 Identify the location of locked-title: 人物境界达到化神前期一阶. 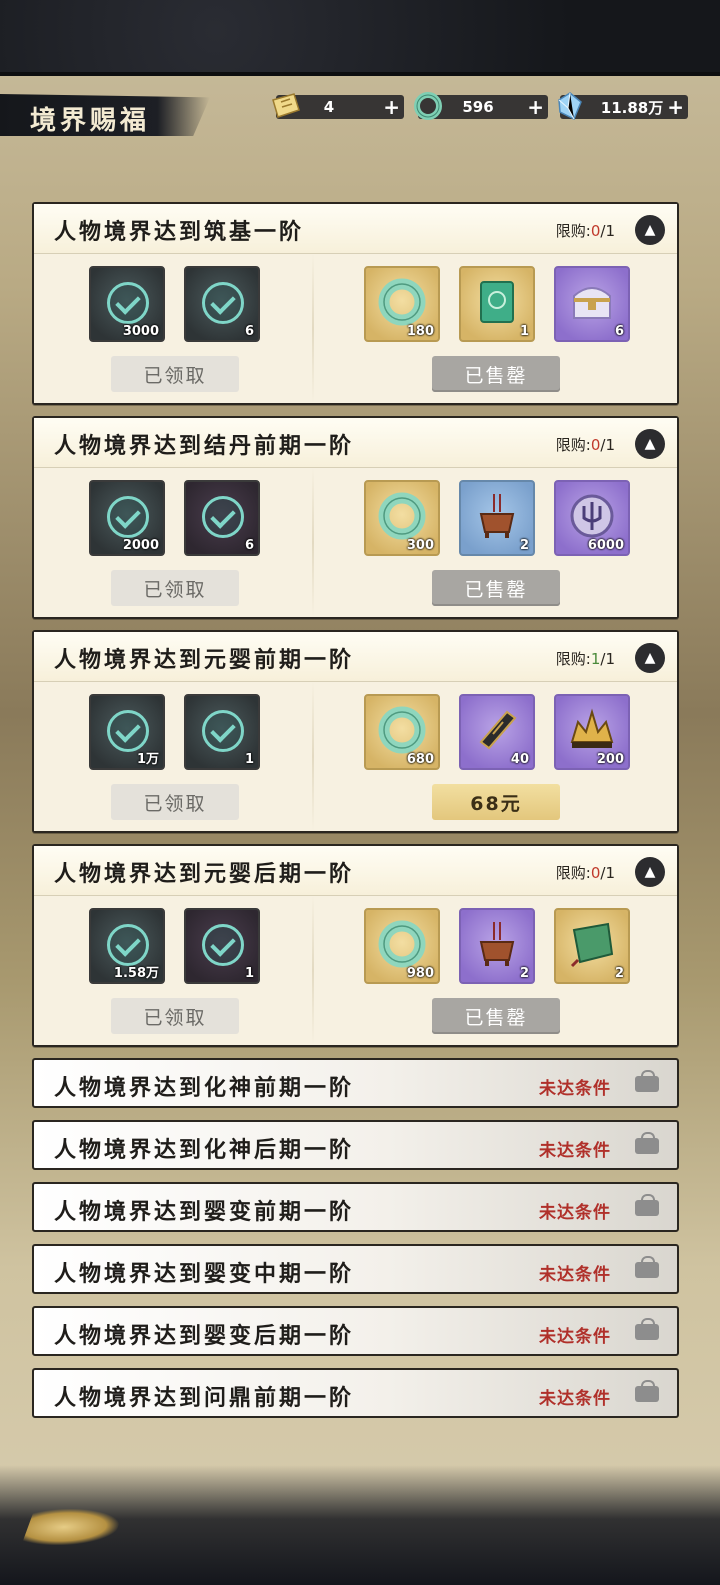
(204, 1088).